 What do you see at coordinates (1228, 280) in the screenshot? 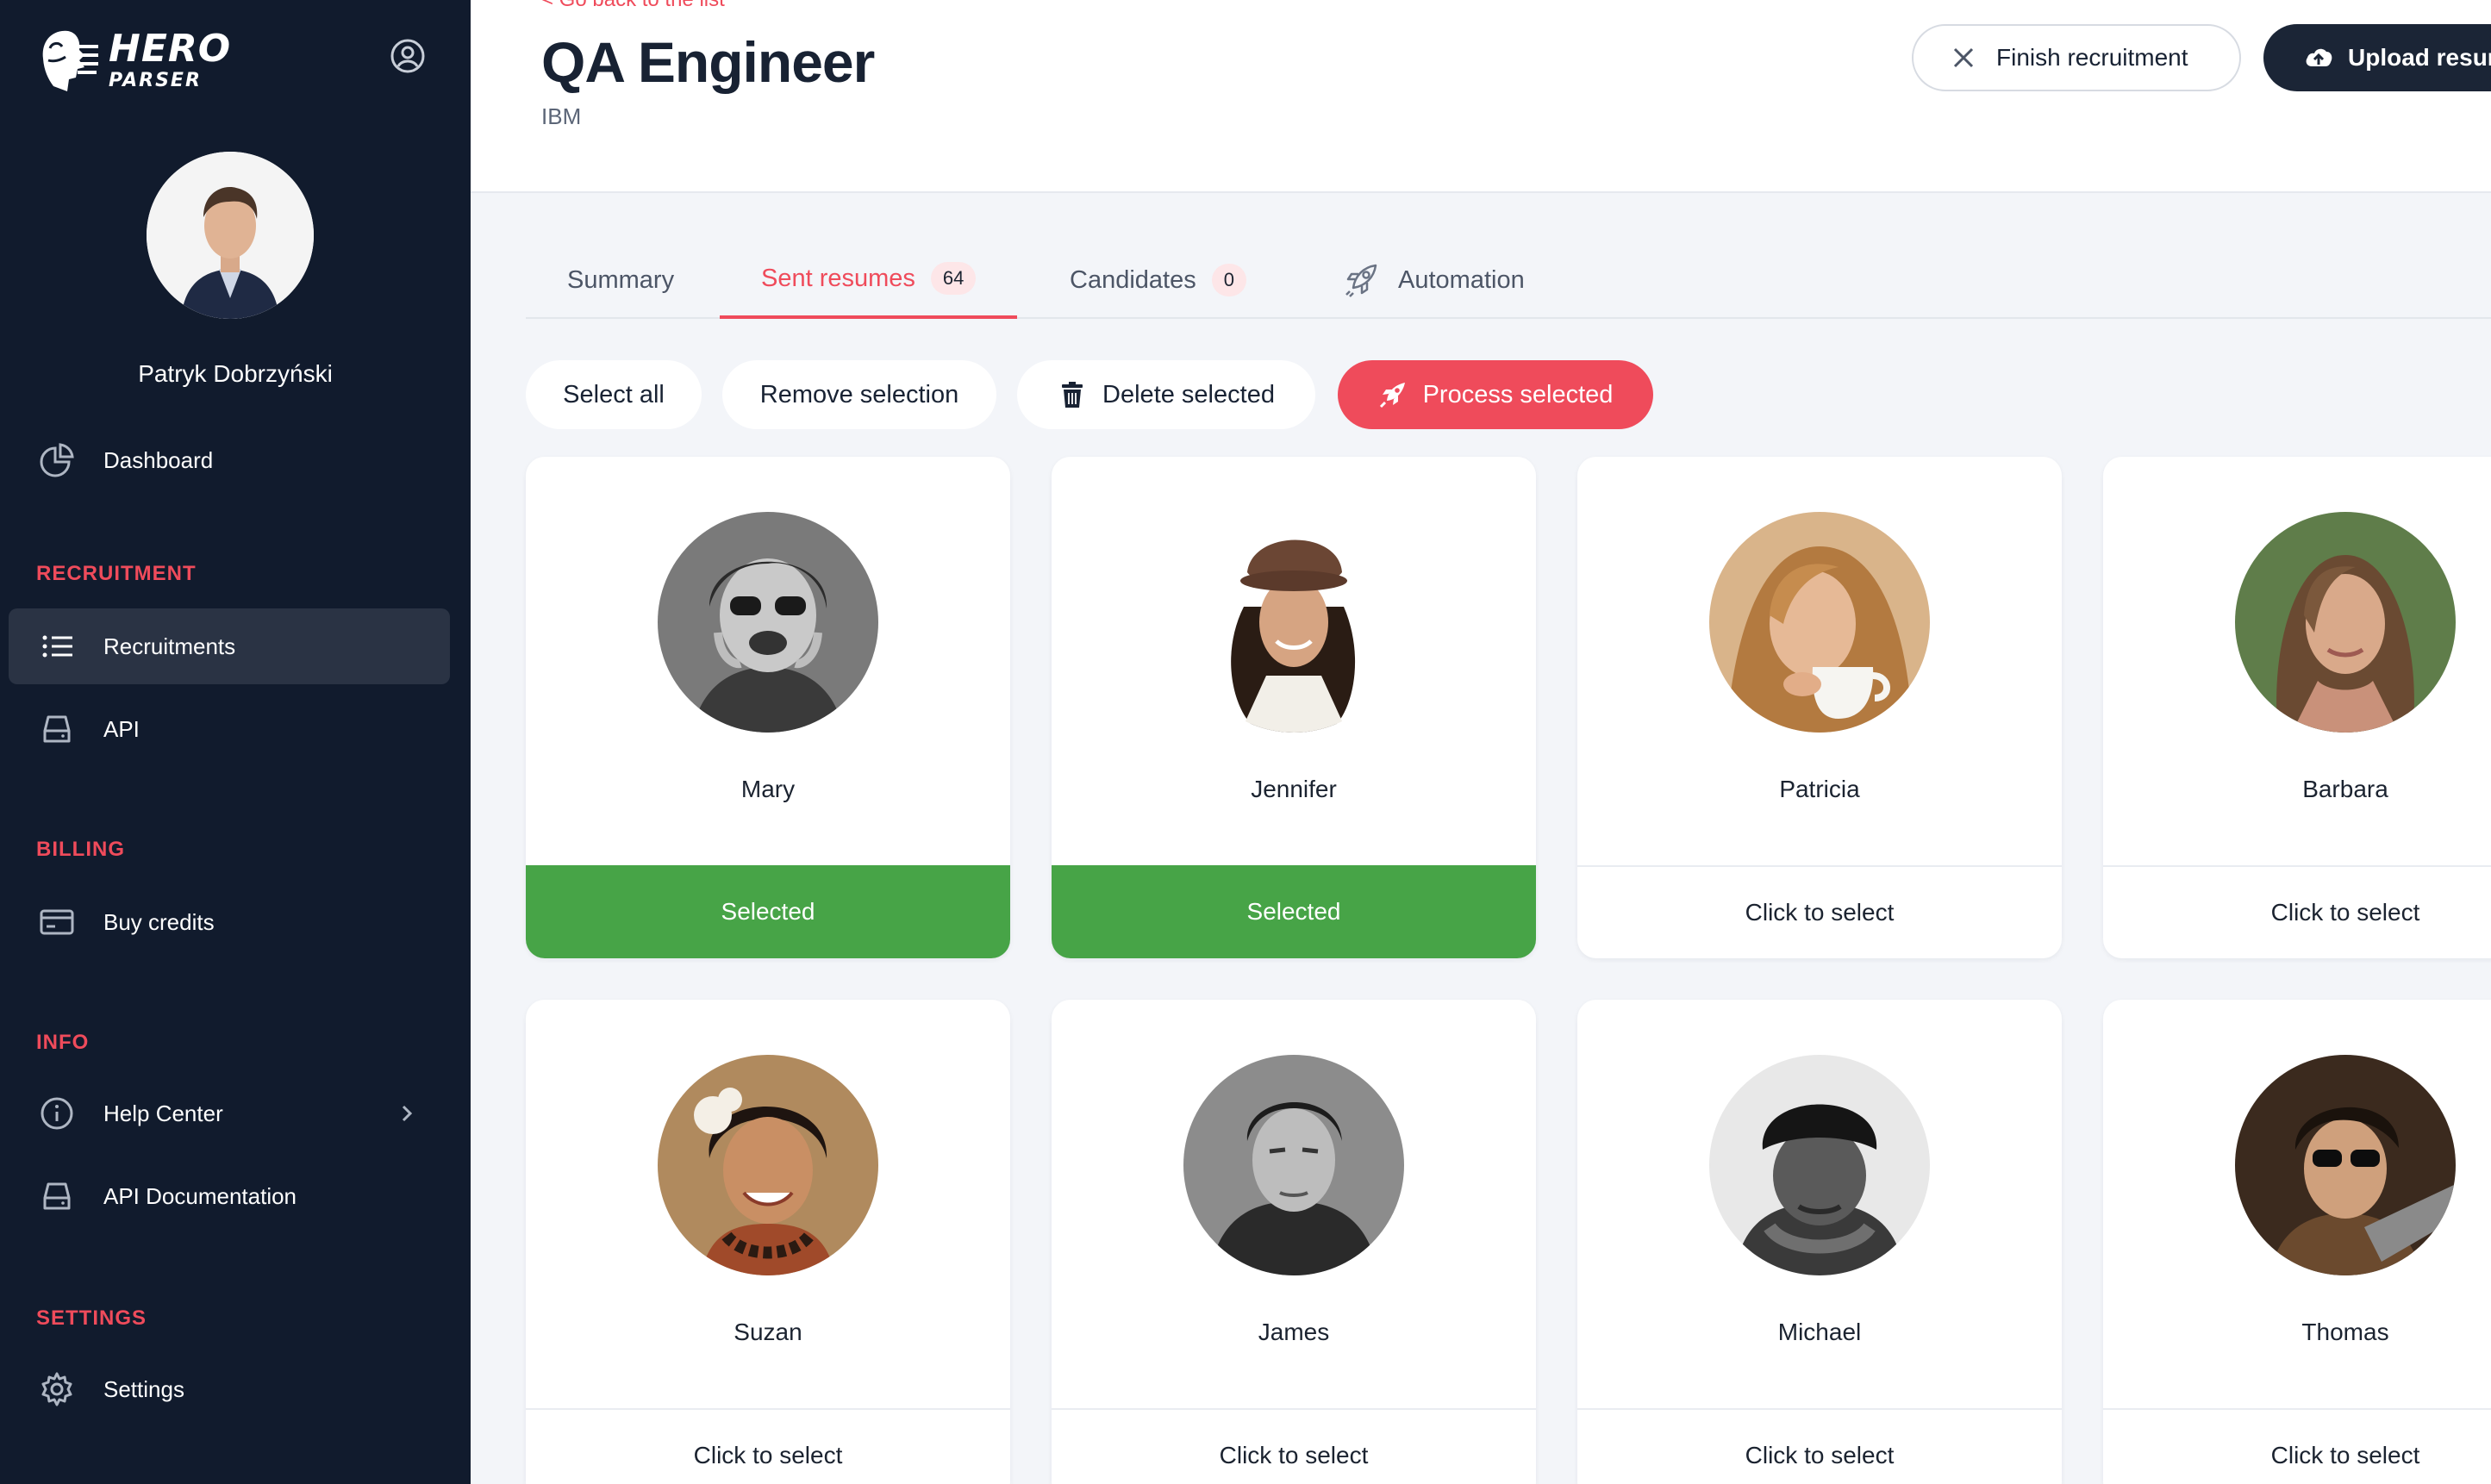
I see `count-badge: 0` at bounding box center [1228, 280].